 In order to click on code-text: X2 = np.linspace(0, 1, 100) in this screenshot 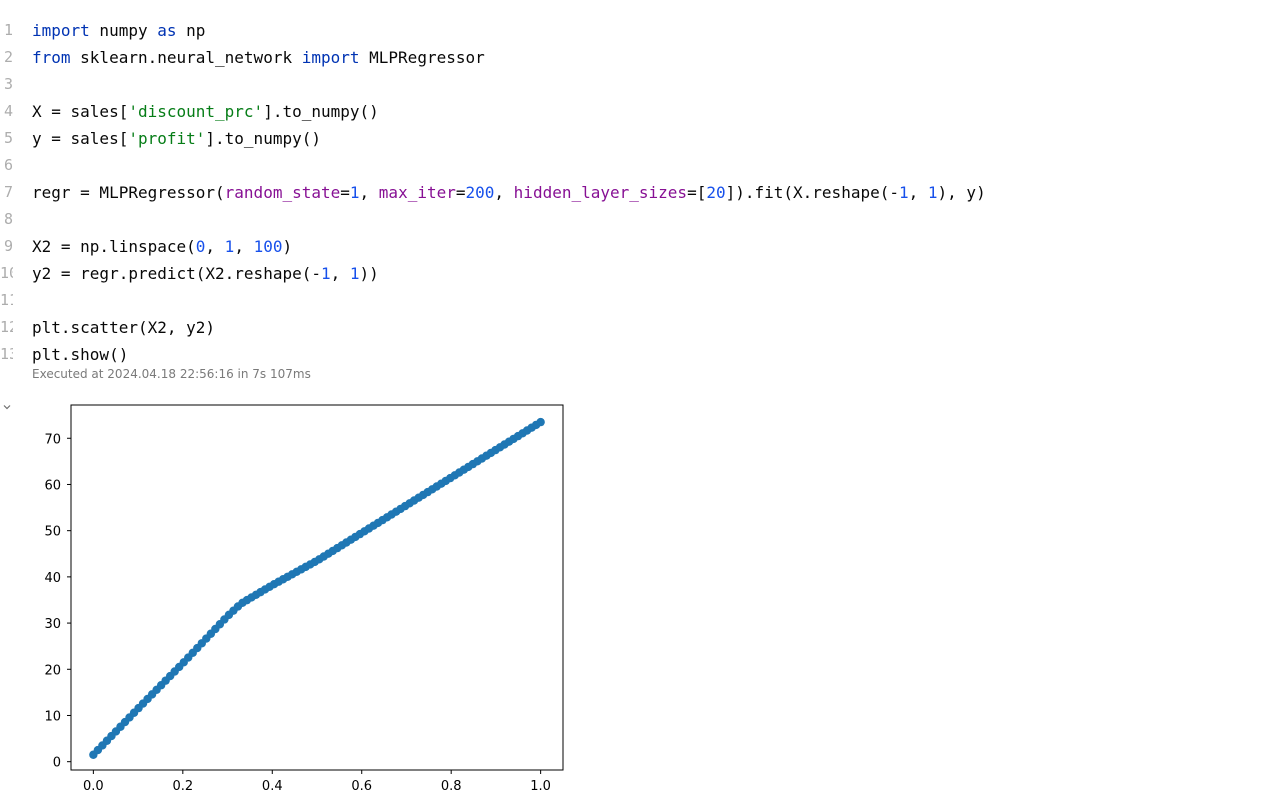, I will do `click(162, 246)`.